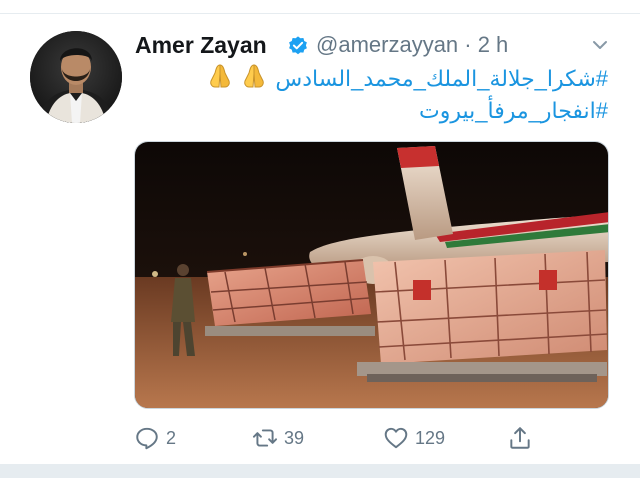 This screenshot has width=640, height=478. What do you see at coordinates (600, 45) in the screenshot?
I see `chevron-down-icon` at bounding box center [600, 45].